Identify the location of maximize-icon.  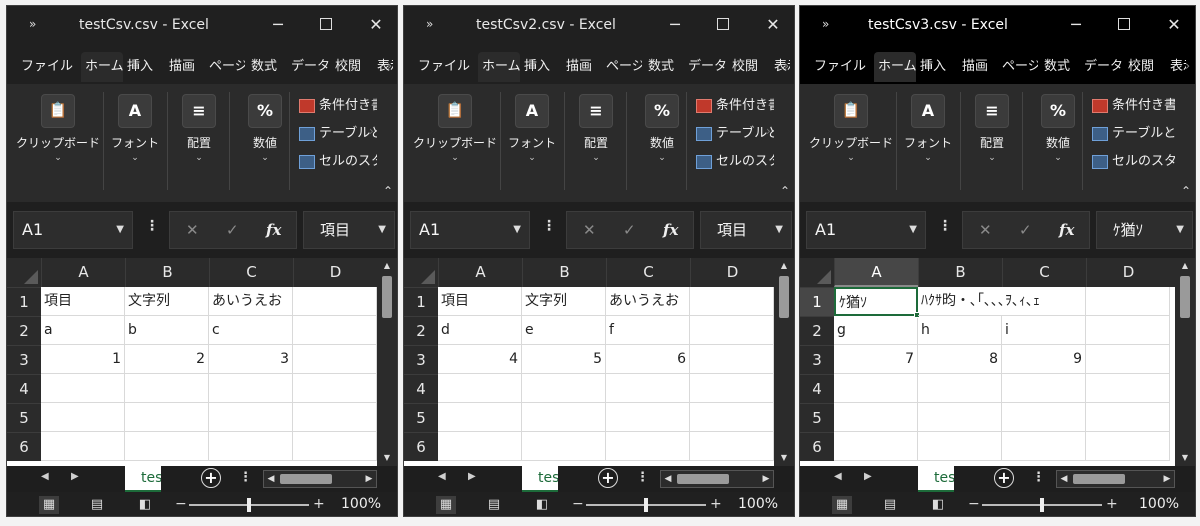
(1124, 25).